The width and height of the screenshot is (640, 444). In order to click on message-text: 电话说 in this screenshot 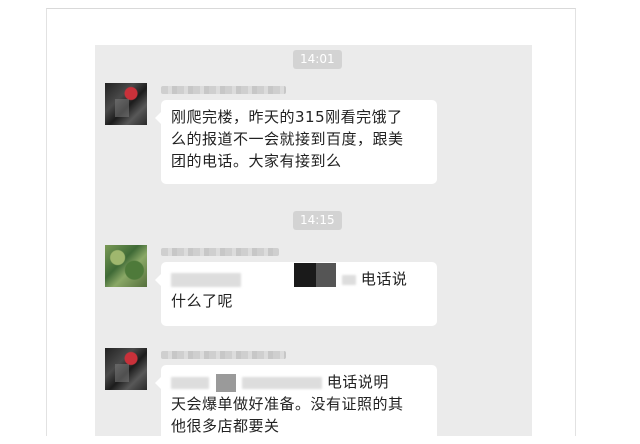, I will do `click(384, 279)`.